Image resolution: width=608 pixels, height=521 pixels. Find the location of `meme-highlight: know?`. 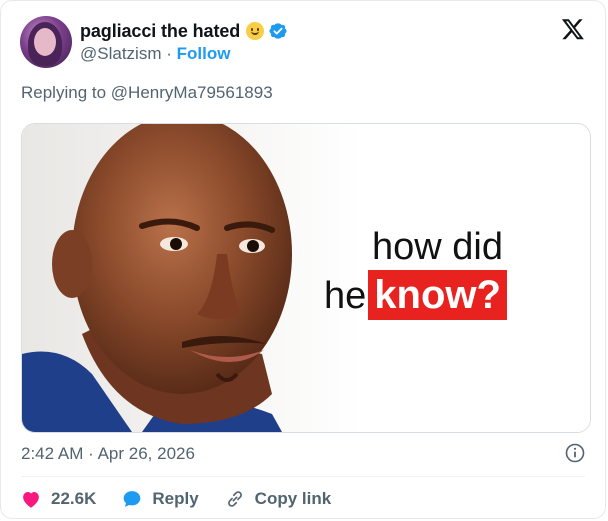

meme-highlight: know? is located at coordinates (437, 295).